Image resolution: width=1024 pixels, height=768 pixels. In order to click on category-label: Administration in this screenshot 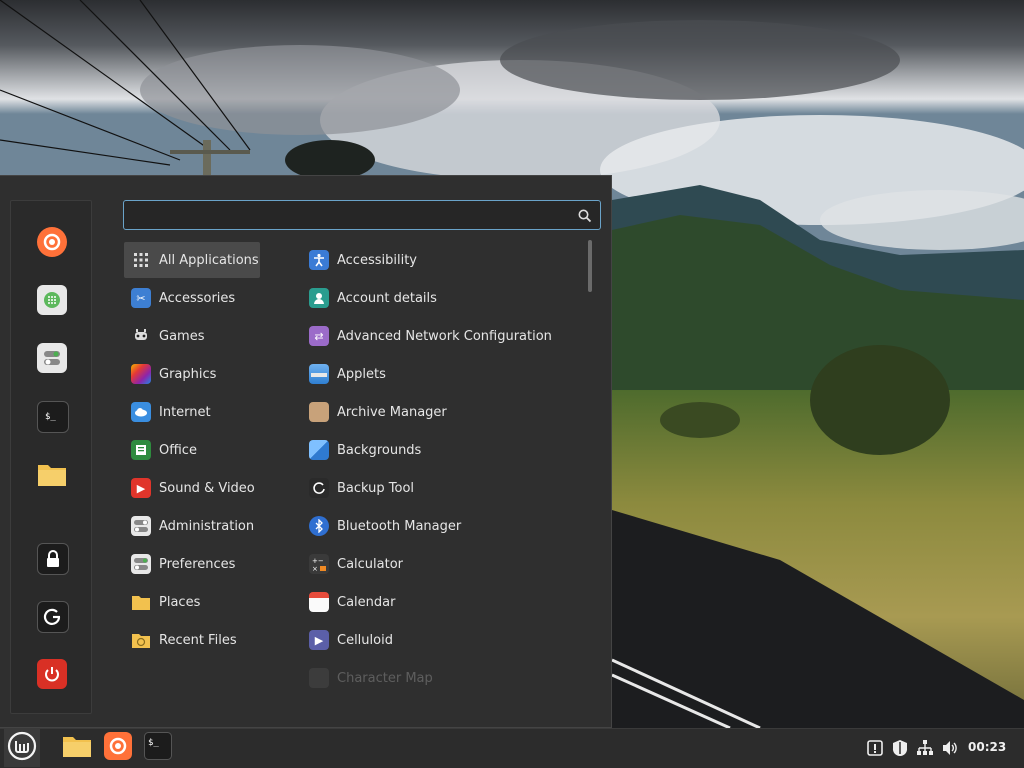, I will do `click(207, 526)`.